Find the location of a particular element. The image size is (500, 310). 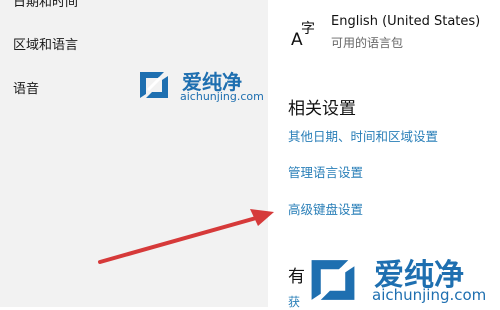

language-name: English (United States) is located at coordinates (406, 21).